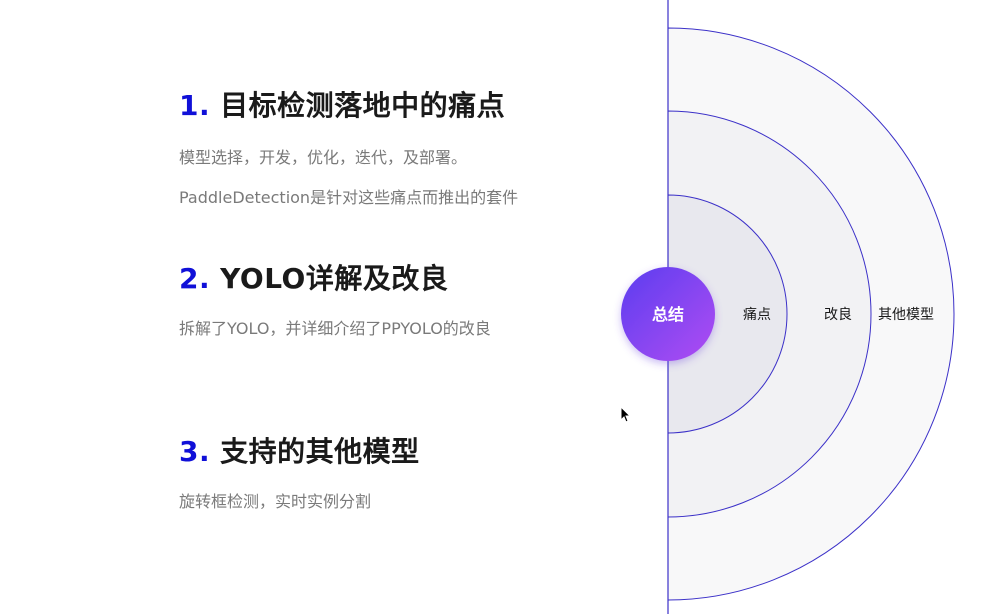 This screenshot has width=990, height=614. I want to click on mouse-pointer-icon, so click(626, 414).